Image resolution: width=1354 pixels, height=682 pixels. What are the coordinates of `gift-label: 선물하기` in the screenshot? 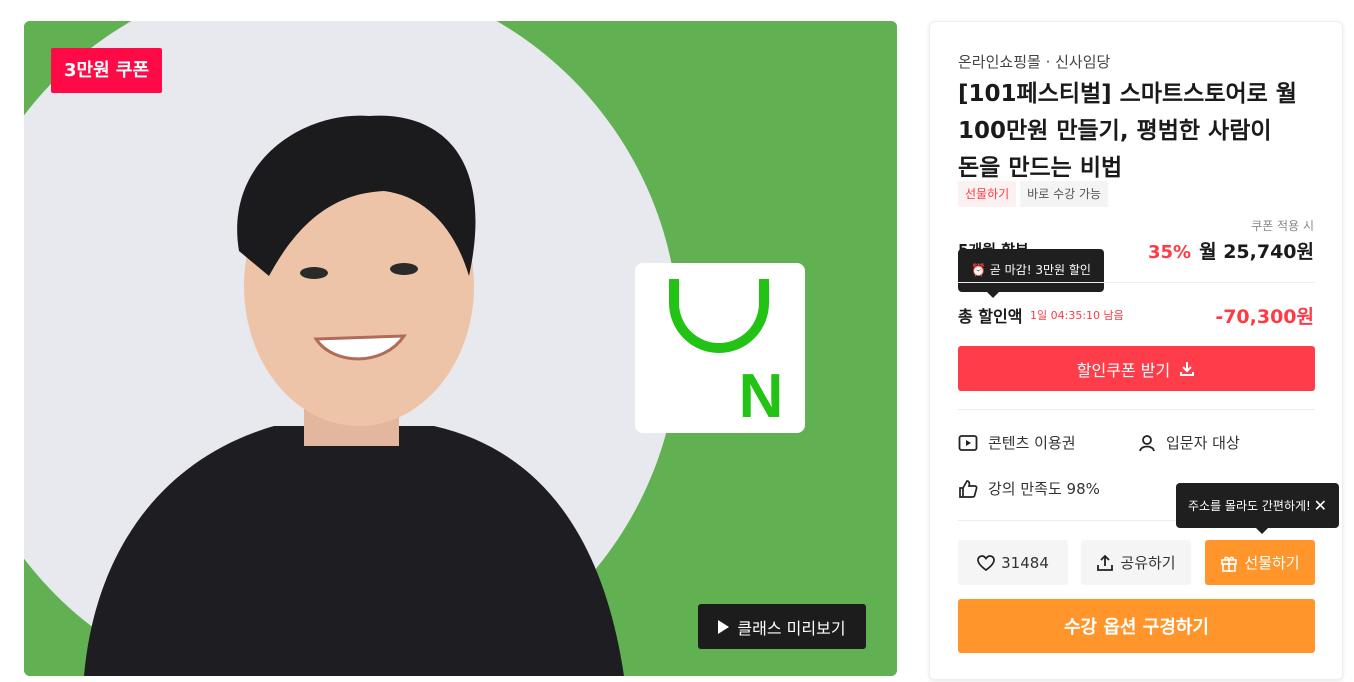 It's located at (1272, 563).